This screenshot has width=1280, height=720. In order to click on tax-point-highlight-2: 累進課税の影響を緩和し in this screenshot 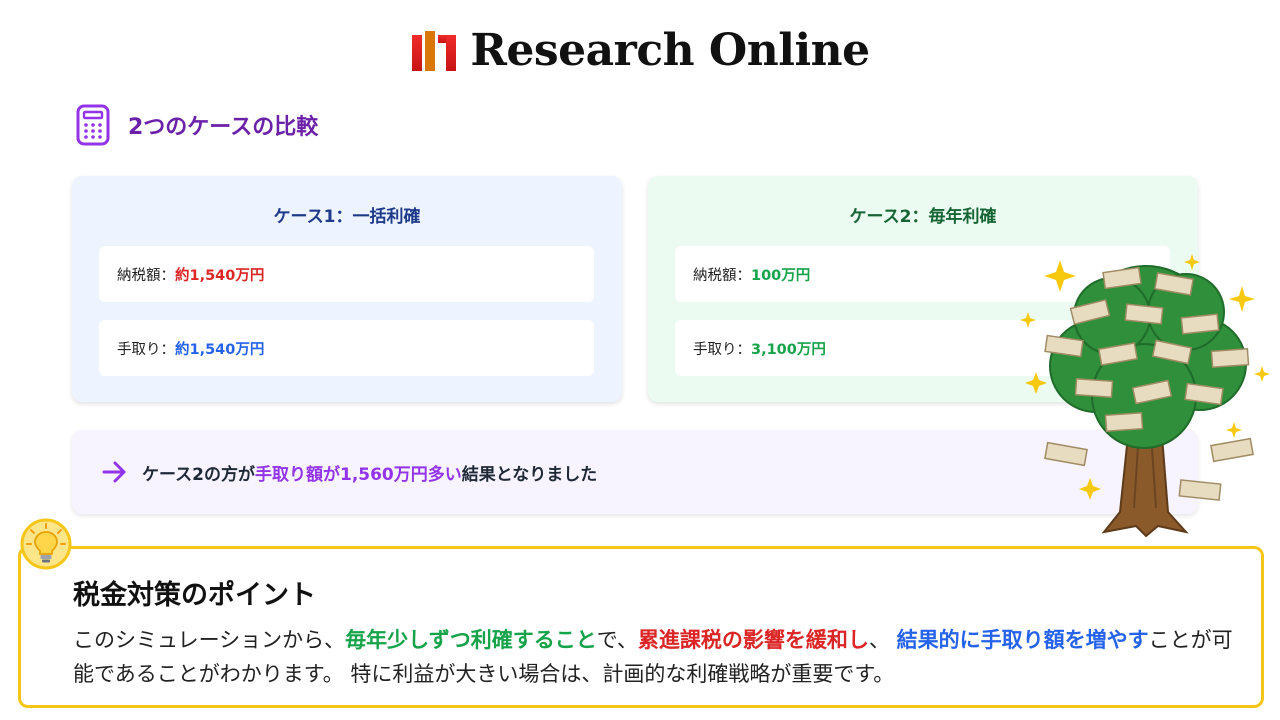, I will do `click(753, 640)`.